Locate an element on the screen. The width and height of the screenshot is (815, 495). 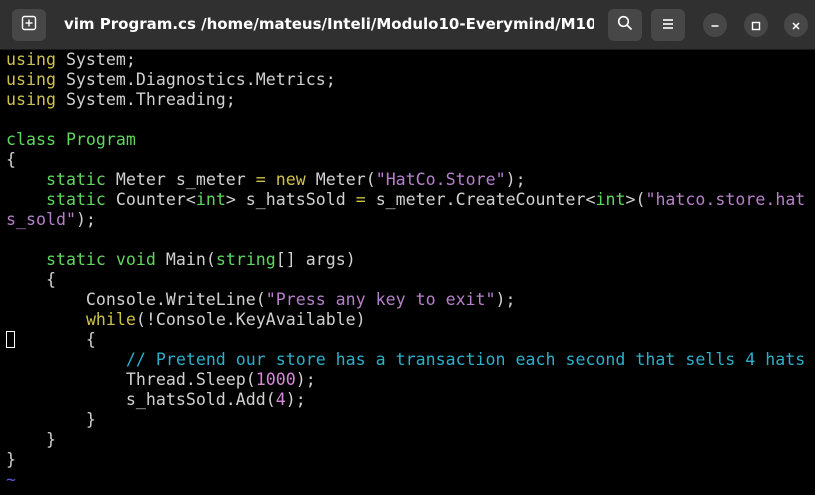
close-button is located at coordinates (796, 25).